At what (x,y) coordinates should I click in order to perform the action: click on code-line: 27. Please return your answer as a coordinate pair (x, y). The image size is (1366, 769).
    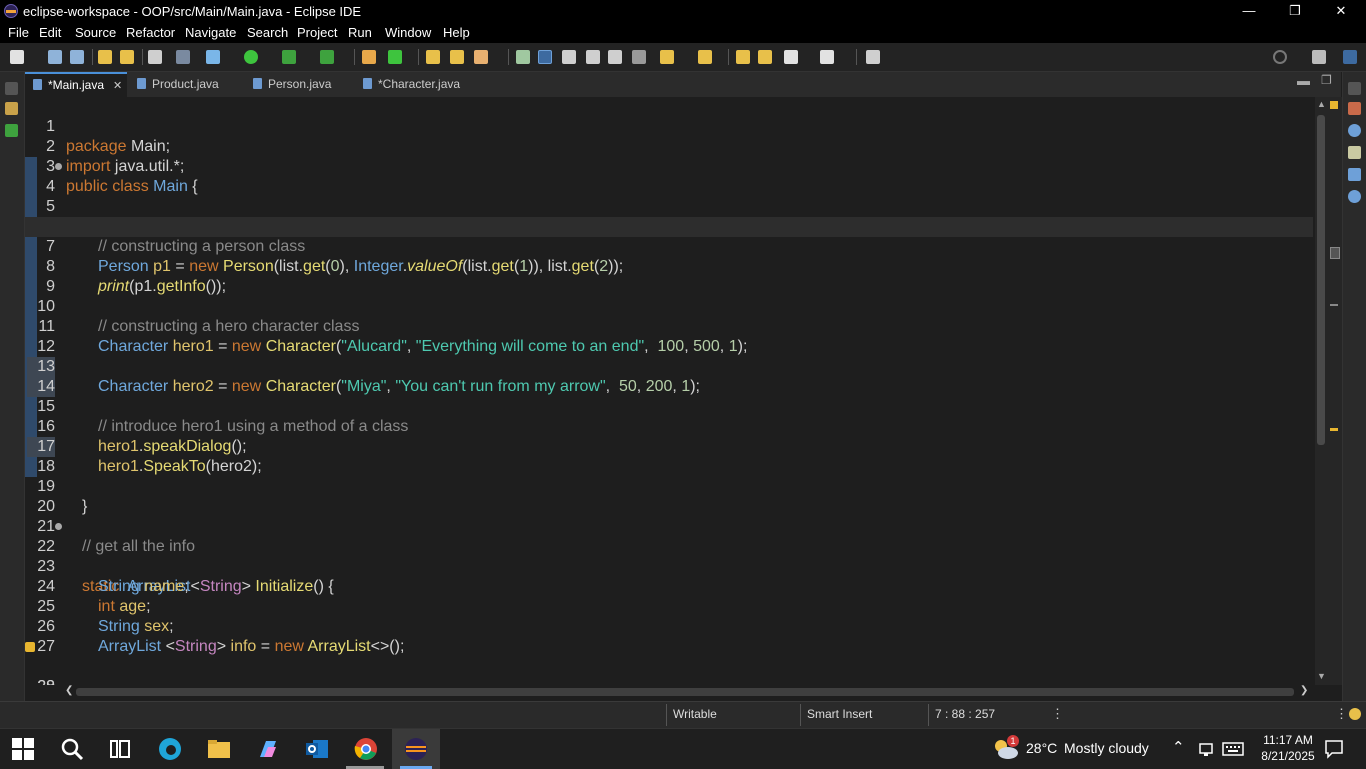
    Looking at the image, I should click on (669, 636).